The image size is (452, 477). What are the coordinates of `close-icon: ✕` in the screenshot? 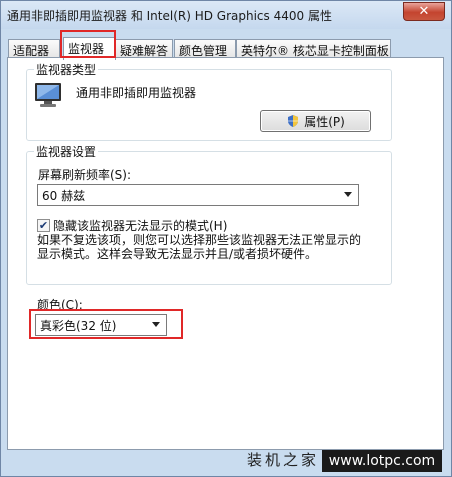 It's located at (424, 11).